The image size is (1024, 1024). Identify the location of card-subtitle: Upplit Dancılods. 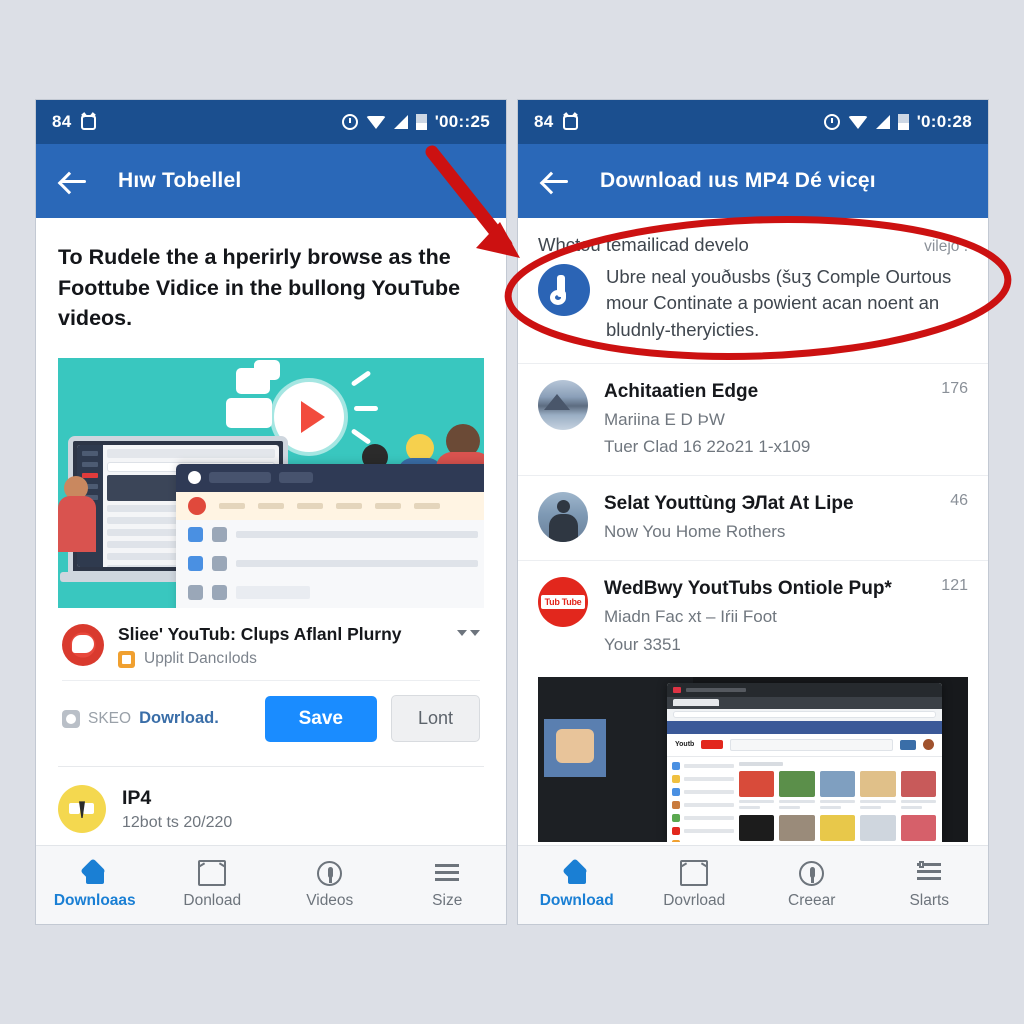
(200, 659).